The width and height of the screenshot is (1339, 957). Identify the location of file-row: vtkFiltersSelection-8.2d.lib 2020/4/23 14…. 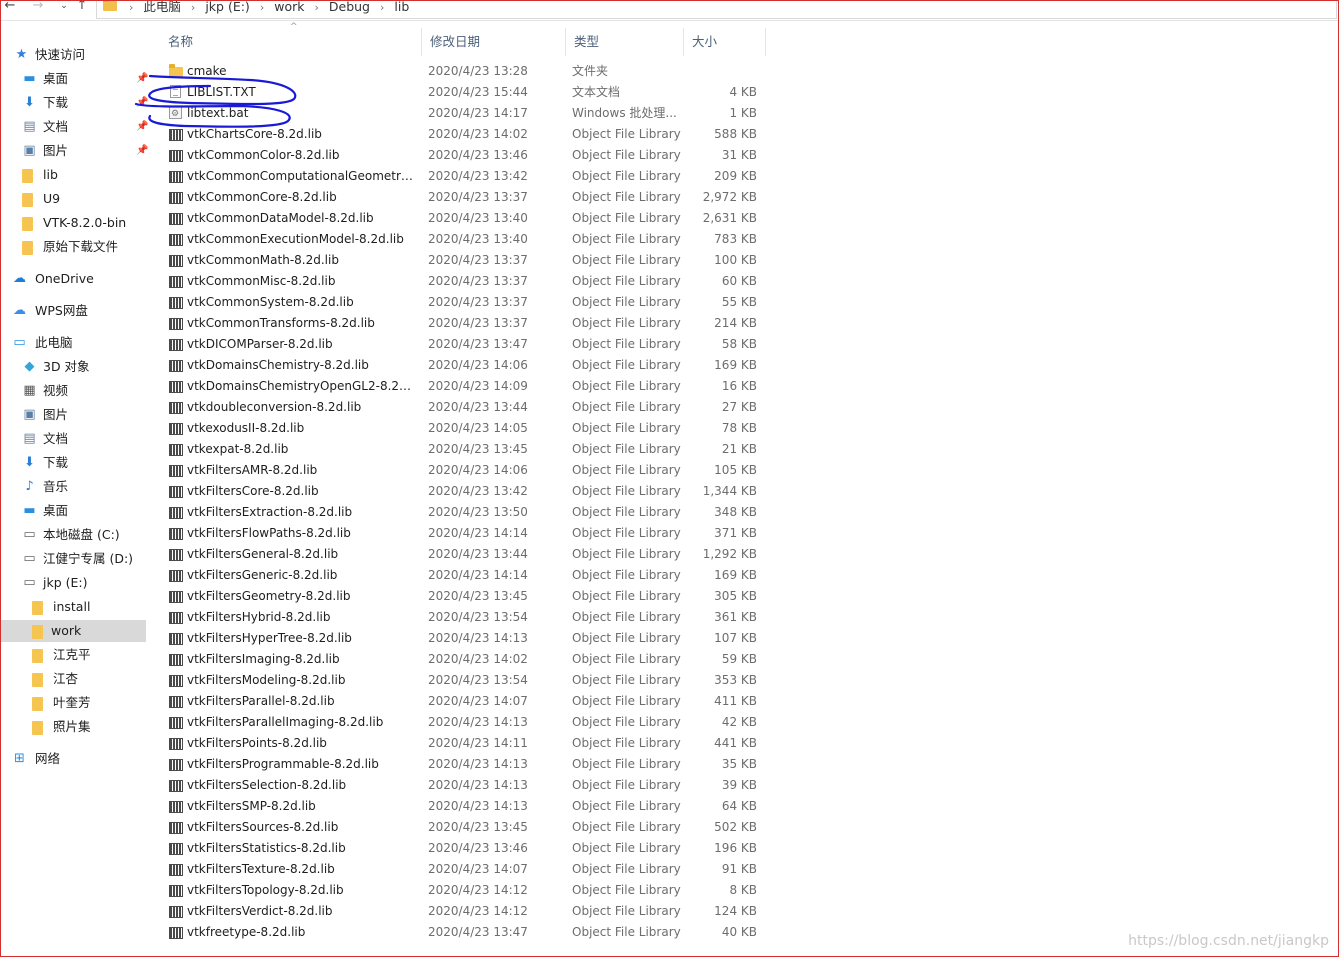
(465, 785).